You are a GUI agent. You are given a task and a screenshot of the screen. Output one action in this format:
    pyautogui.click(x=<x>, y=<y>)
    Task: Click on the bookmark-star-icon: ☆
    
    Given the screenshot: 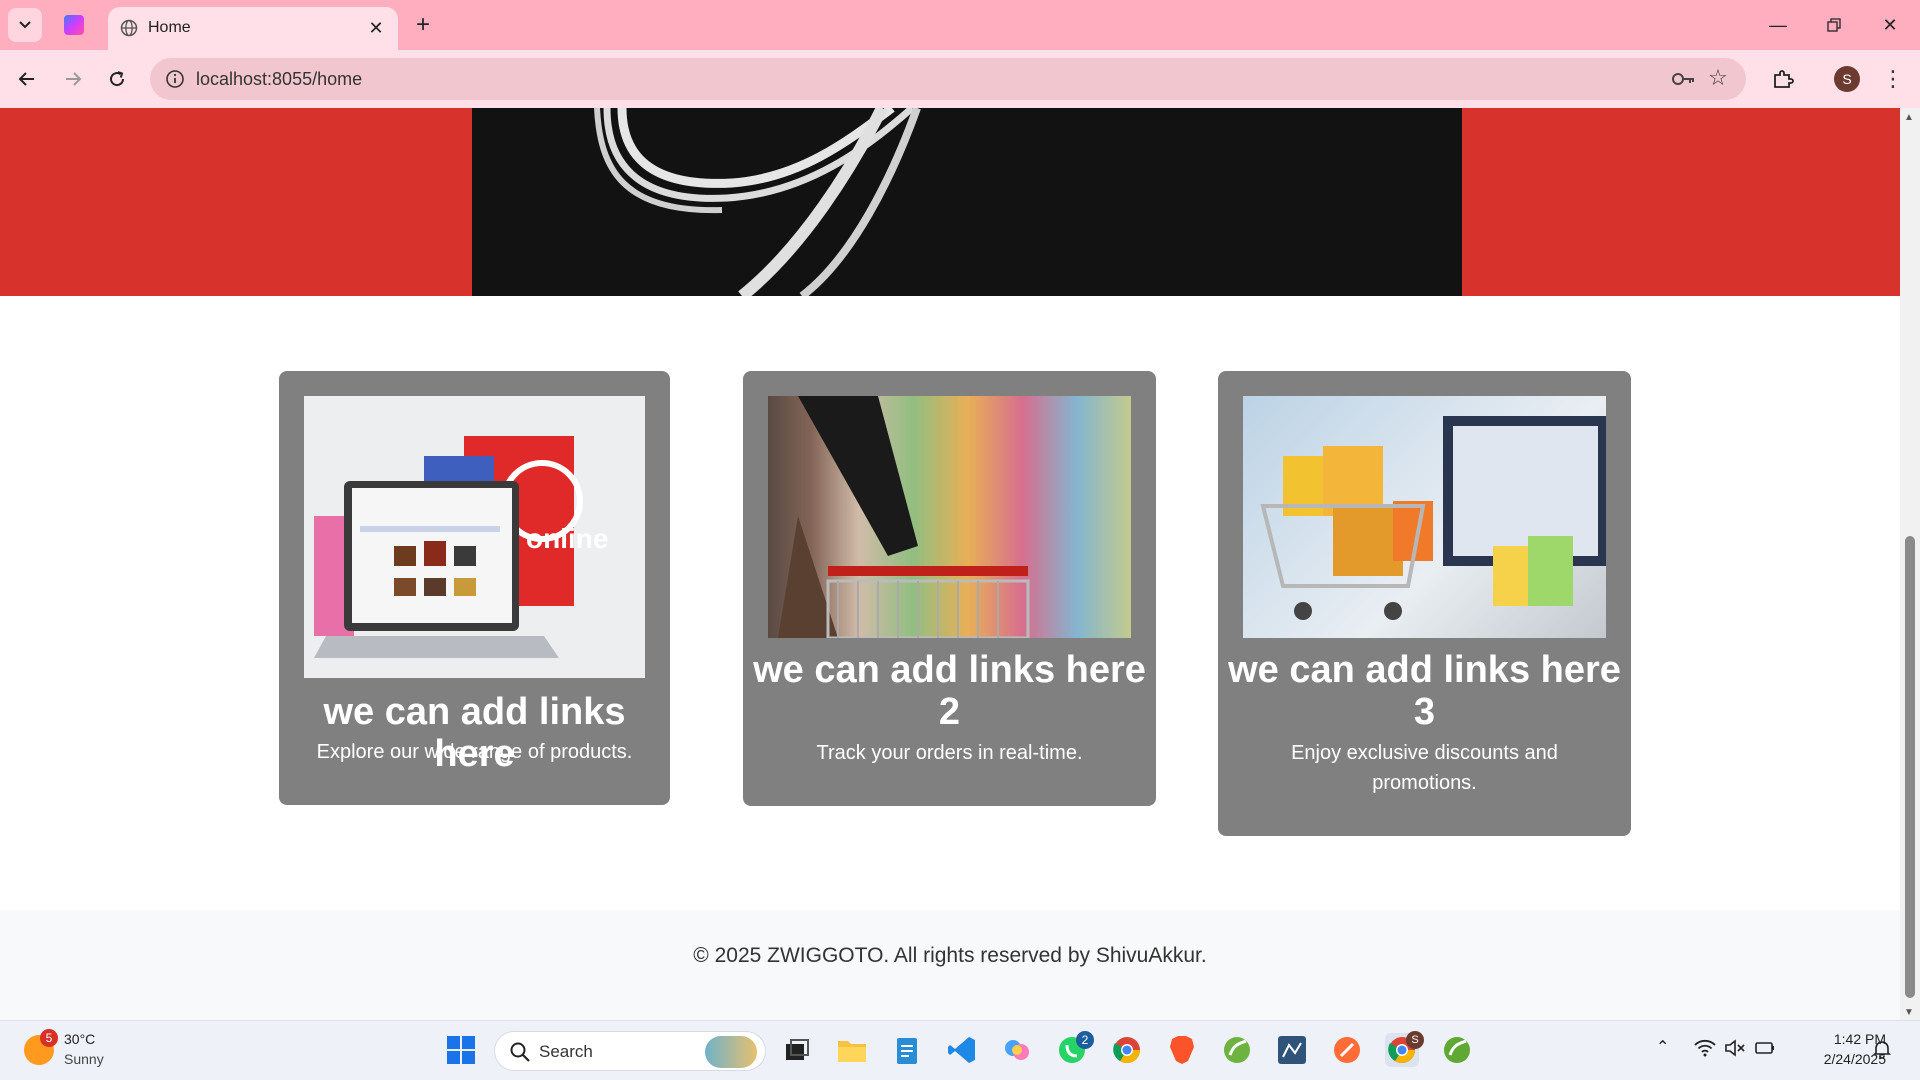 What is the action you would take?
    pyautogui.click(x=1718, y=78)
    